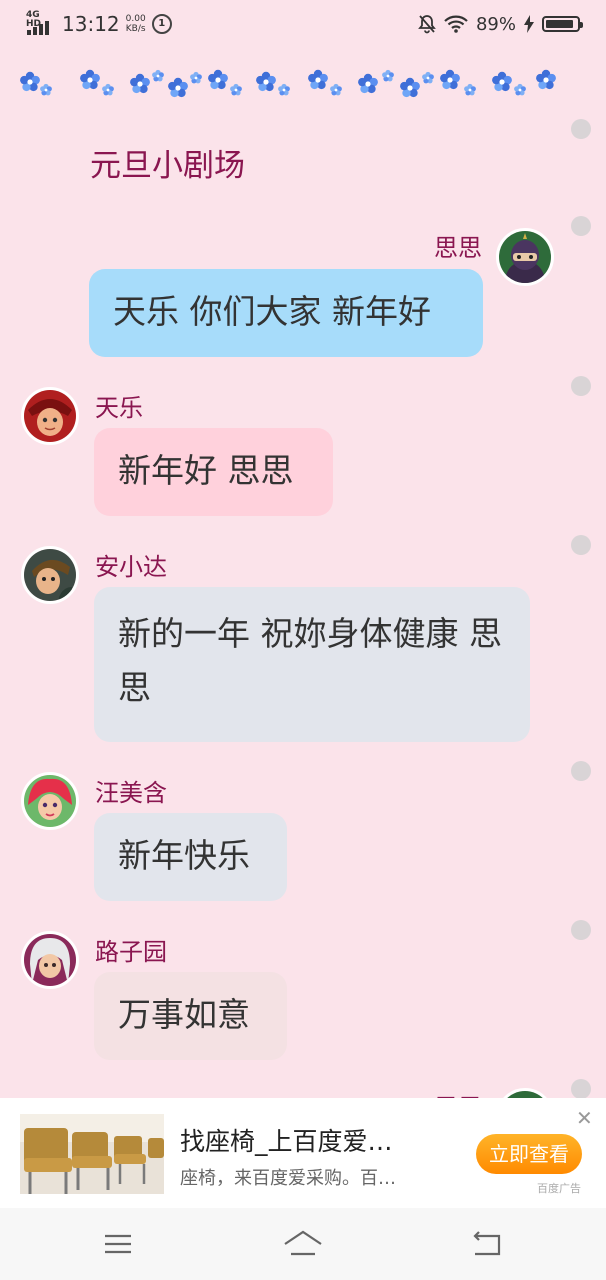 Image resolution: width=606 pixels, height=1280 pixels. What do you see at coordinates (456, 24) in the screenshot?
I see `wifi-icon` at bounding box center [456, 24].